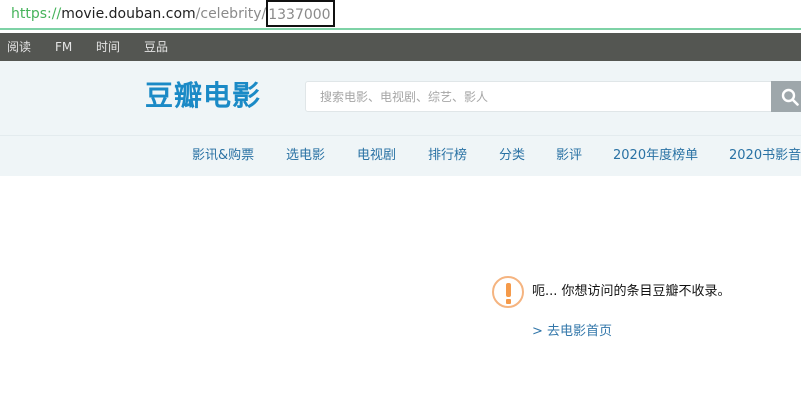 Image resolution: width=801 pixels, height=407 pixels. I want to click on subnav-showtimes: 影讯&购票, so click(223, 156).